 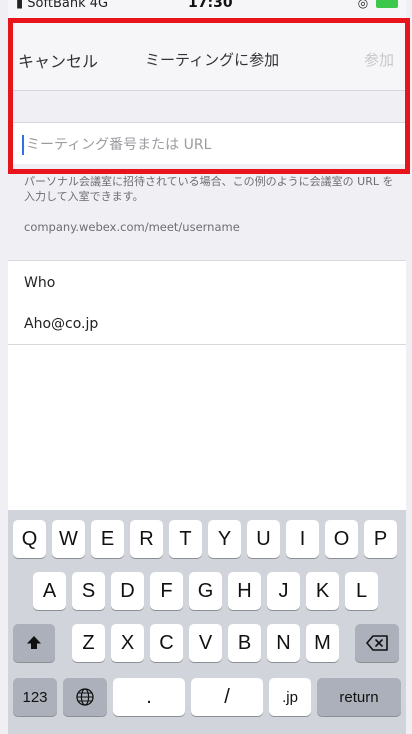 What do you see at coordinates (132, 227) in the screenshot?
I see `example-url: company.webex.com/meet/username` at bounding box center [132, 227].